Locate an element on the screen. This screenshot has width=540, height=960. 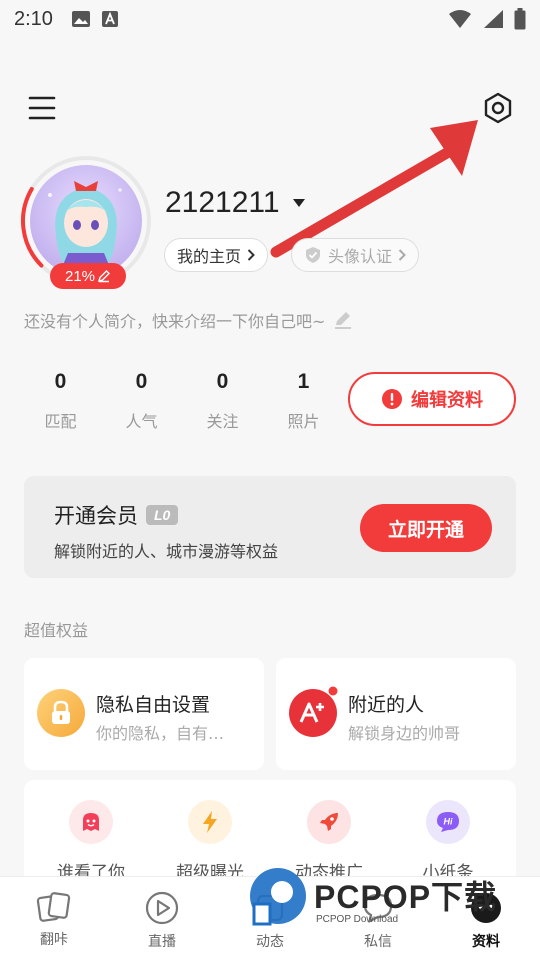
message-icon is located at coordinates (378, 908).